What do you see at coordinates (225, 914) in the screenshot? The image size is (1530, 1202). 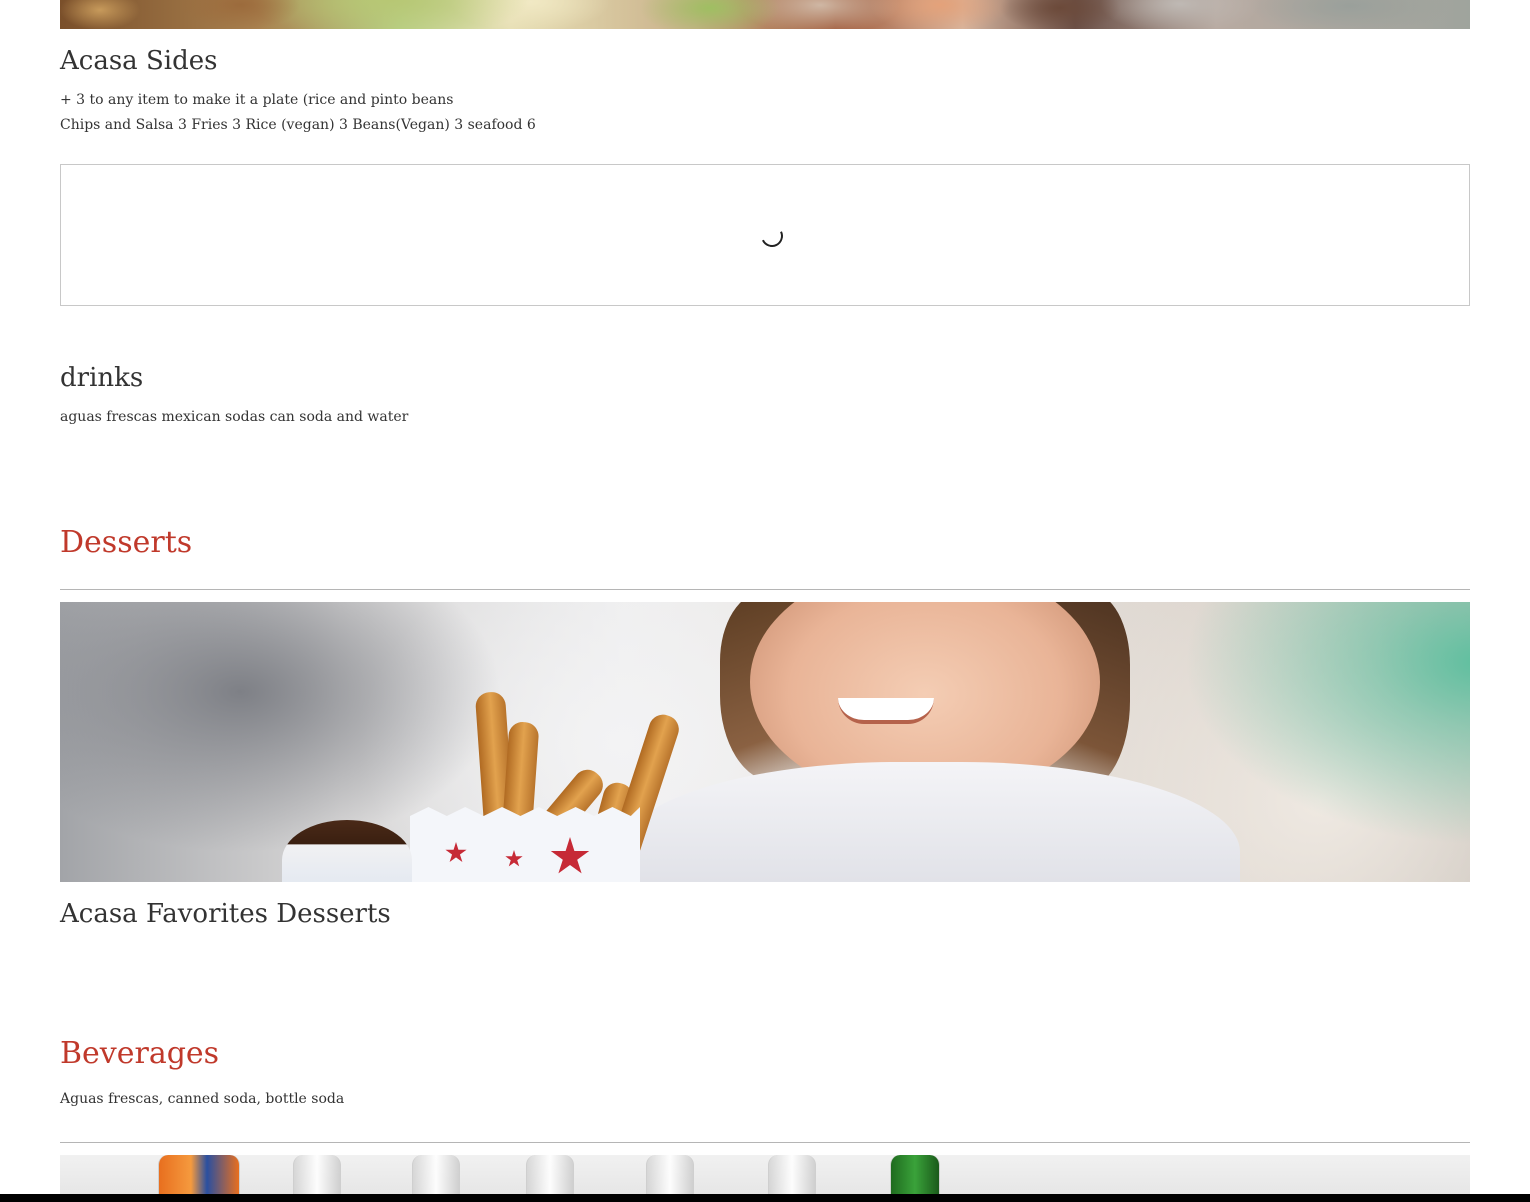 I see `desserts-section-title: Acasa Favorites Desserts` at bounding box center [225, 914].